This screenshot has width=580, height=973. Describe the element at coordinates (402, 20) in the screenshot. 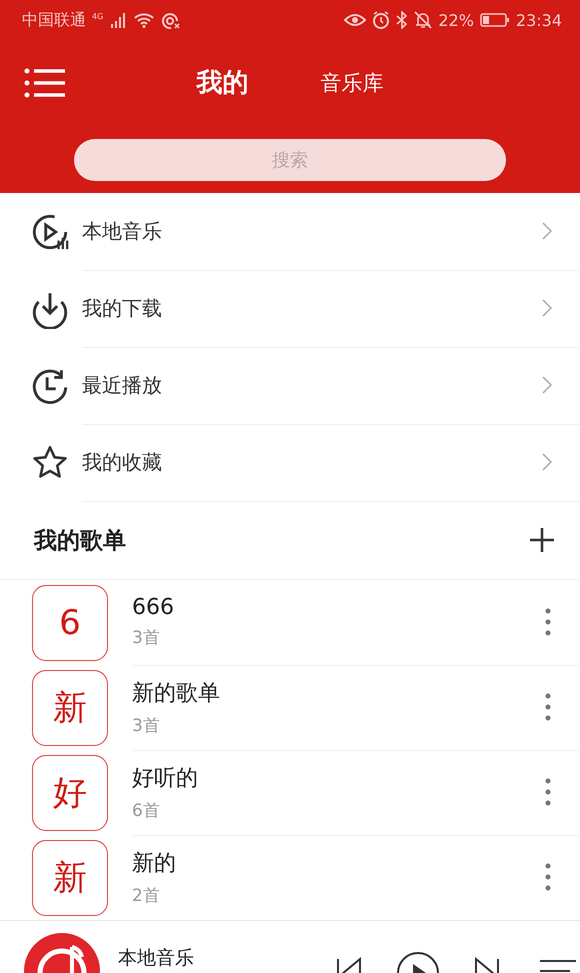

I see `bluetooth-icon` at that location.